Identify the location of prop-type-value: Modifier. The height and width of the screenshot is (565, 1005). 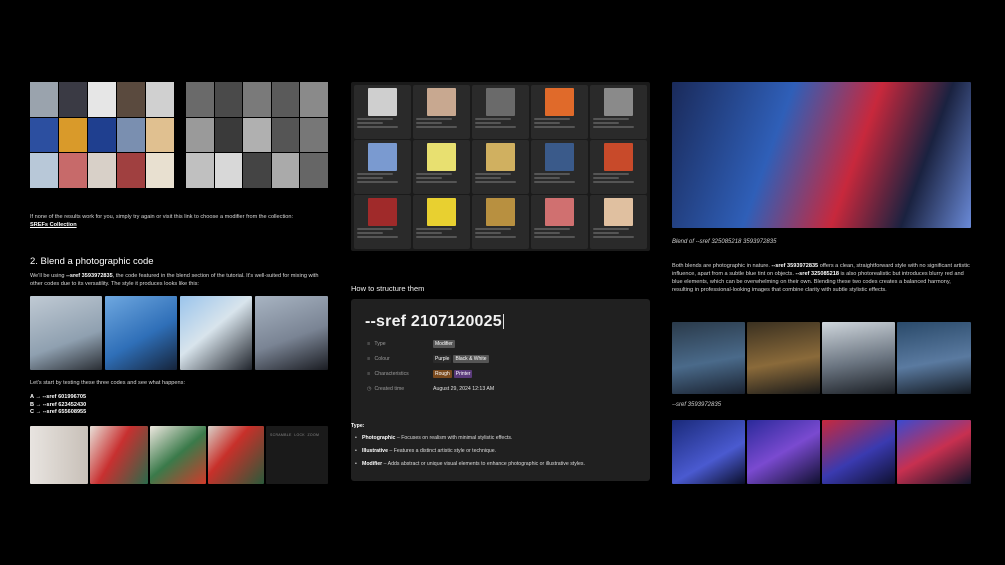
(445, 344).